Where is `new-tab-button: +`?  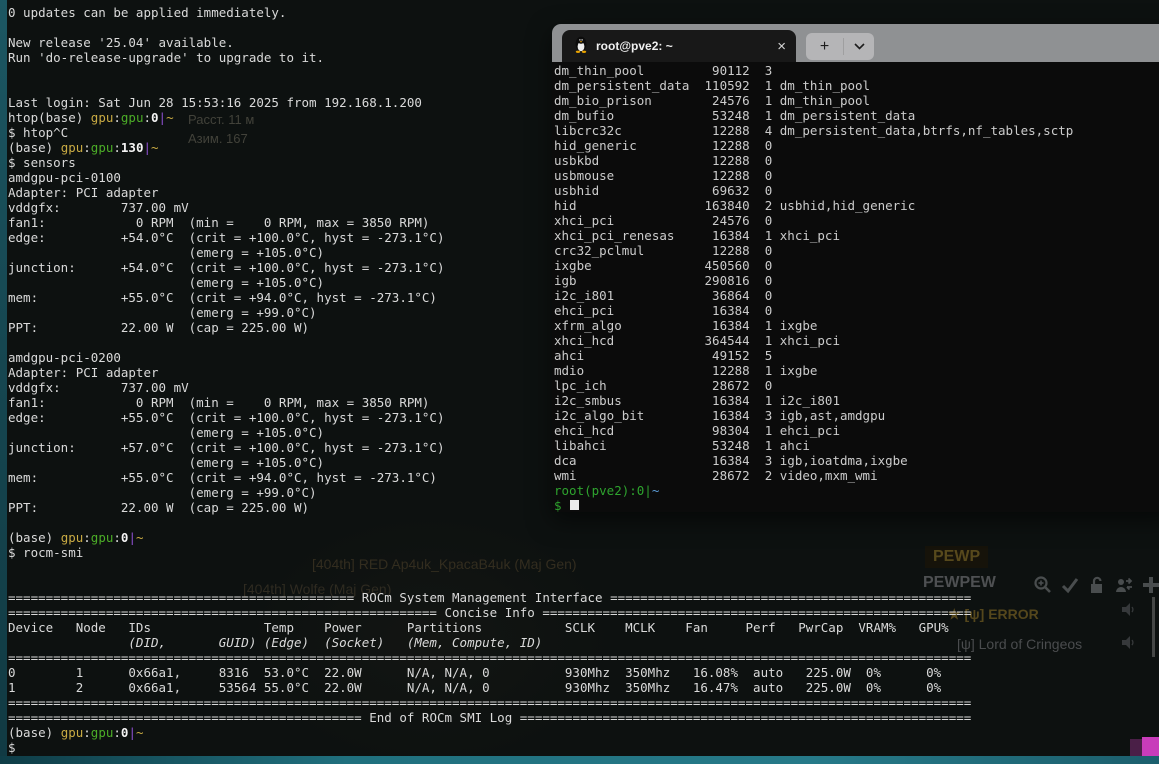 new-tab-button: + is located at coordinates (824, 46).